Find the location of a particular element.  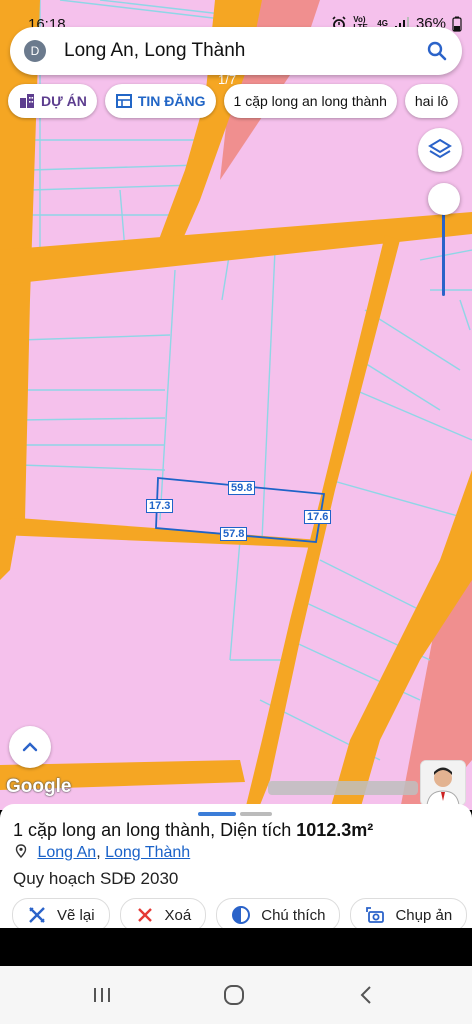

chip-projects: DỰ ÁN is located at coordinates (52, 101).